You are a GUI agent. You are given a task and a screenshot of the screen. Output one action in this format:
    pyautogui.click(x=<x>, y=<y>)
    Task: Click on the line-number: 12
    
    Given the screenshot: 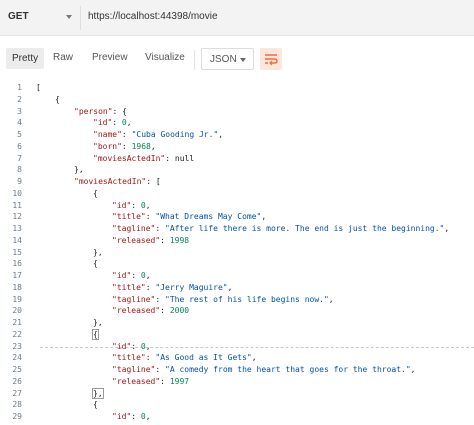 What is the action you would take?
    pyautogui.click(x=17, y=217)
    